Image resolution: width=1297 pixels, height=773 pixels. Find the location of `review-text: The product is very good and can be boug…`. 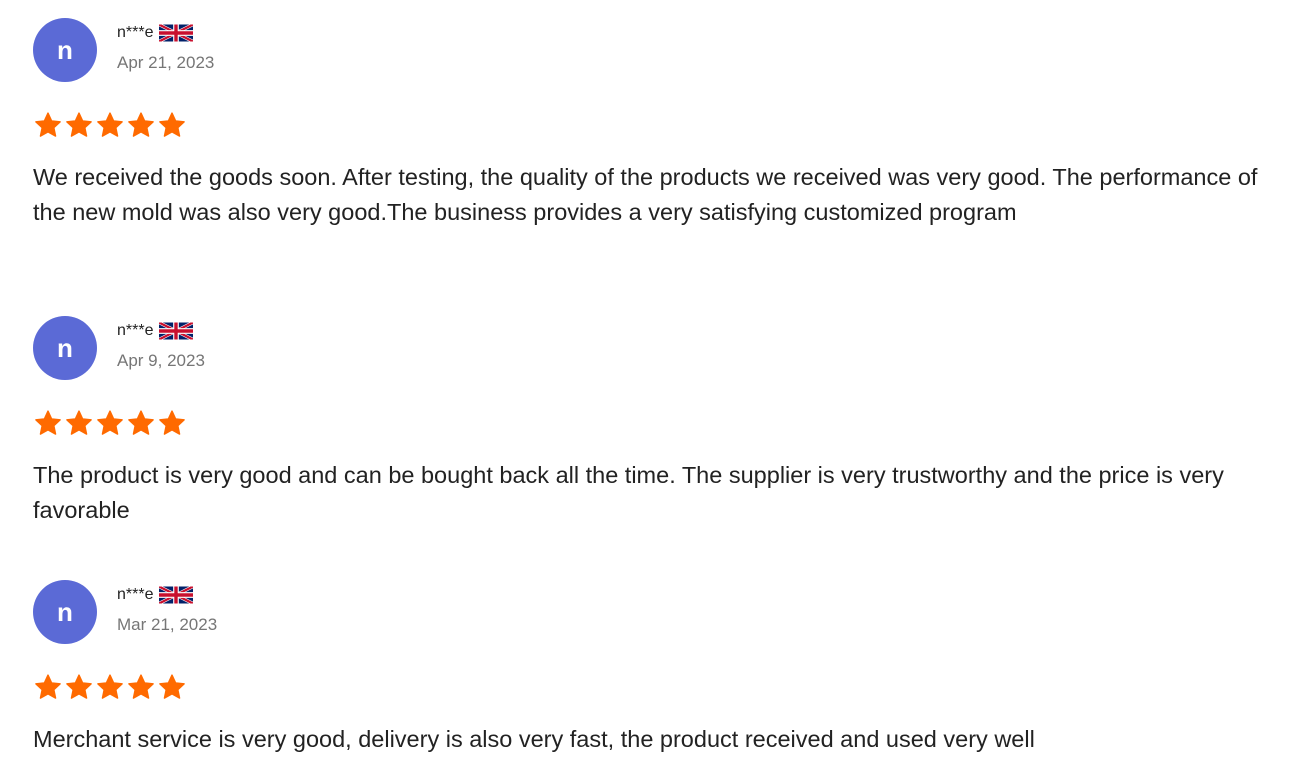

review-text: The product is very good and can be boug… is located at coordinates (628, 492).